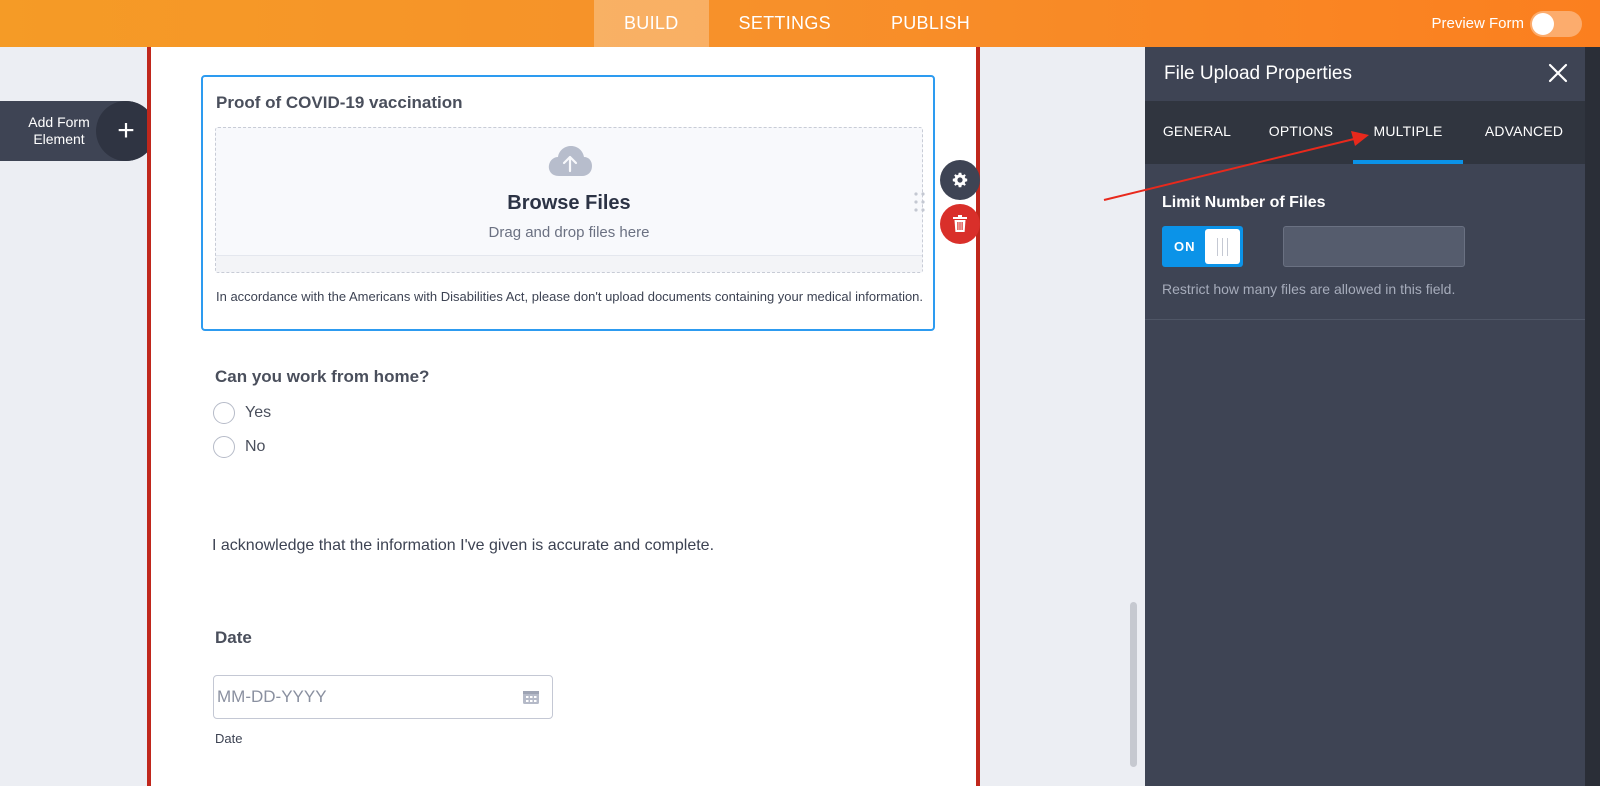  I want to click on limit-files-title: Limit Number of Files, so click(1244, 202).